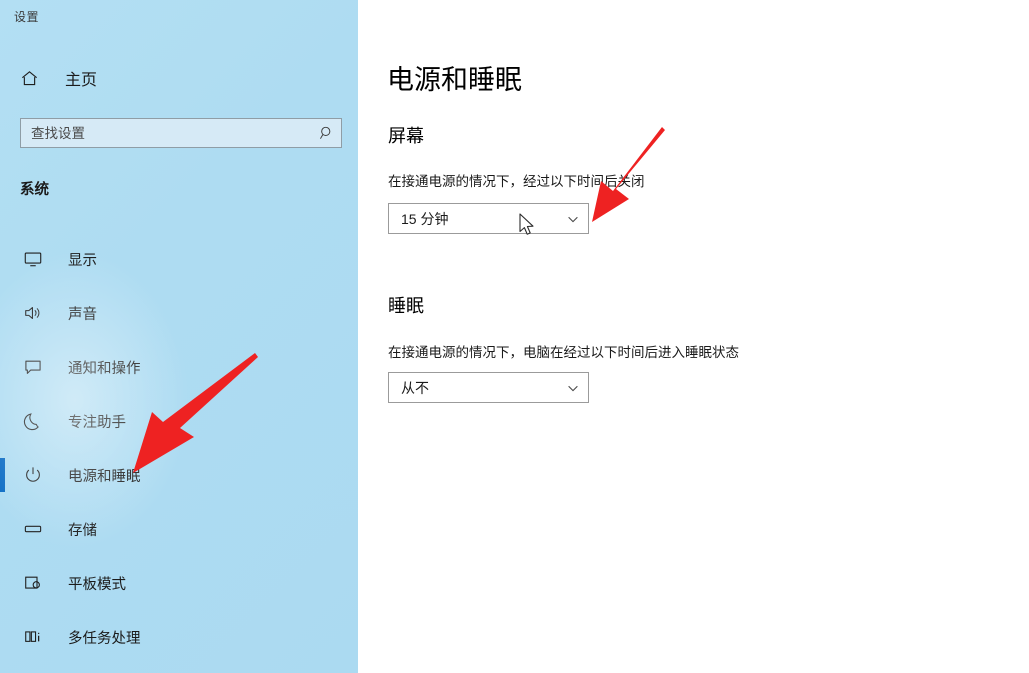 The image size is (1029, 673). Describe the element at coordinates (33, 259) in the screenshot. I see `monitor-icon` at that location.